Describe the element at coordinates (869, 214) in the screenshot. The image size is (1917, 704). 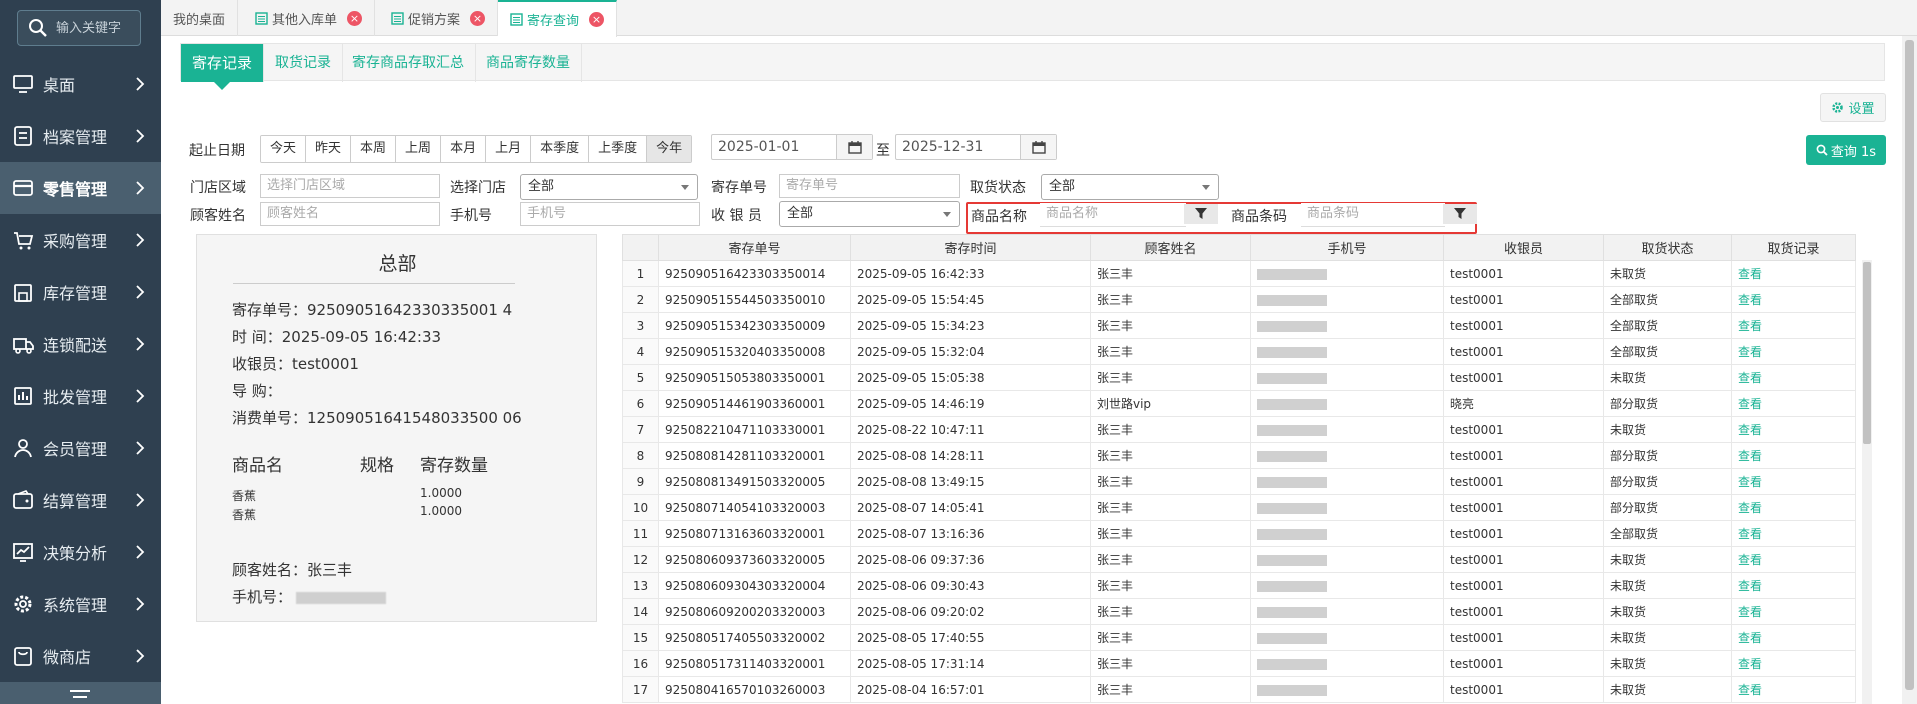
I see `cashier-select: 全部` at that location.